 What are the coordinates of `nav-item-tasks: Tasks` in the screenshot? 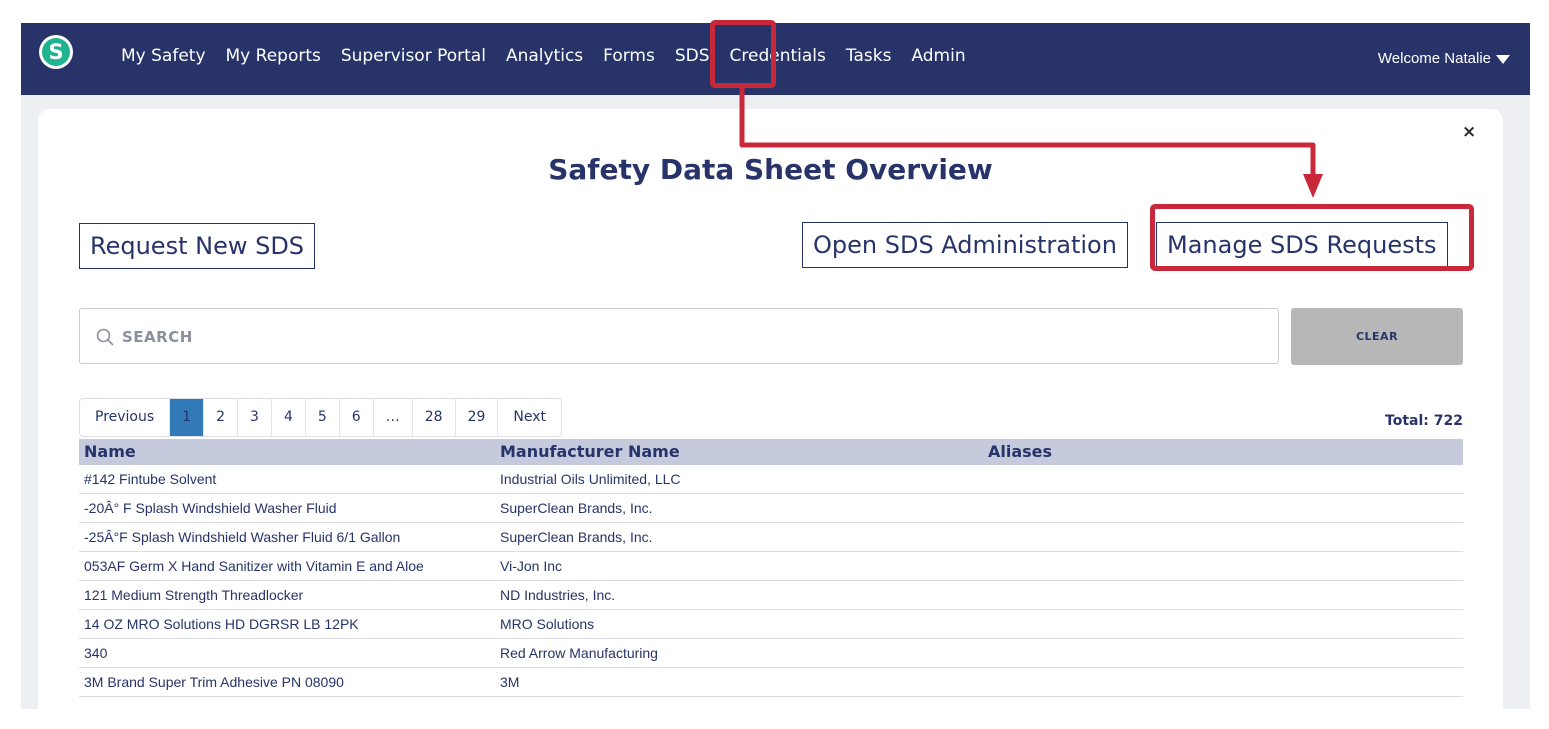 It's located at (869, 56).